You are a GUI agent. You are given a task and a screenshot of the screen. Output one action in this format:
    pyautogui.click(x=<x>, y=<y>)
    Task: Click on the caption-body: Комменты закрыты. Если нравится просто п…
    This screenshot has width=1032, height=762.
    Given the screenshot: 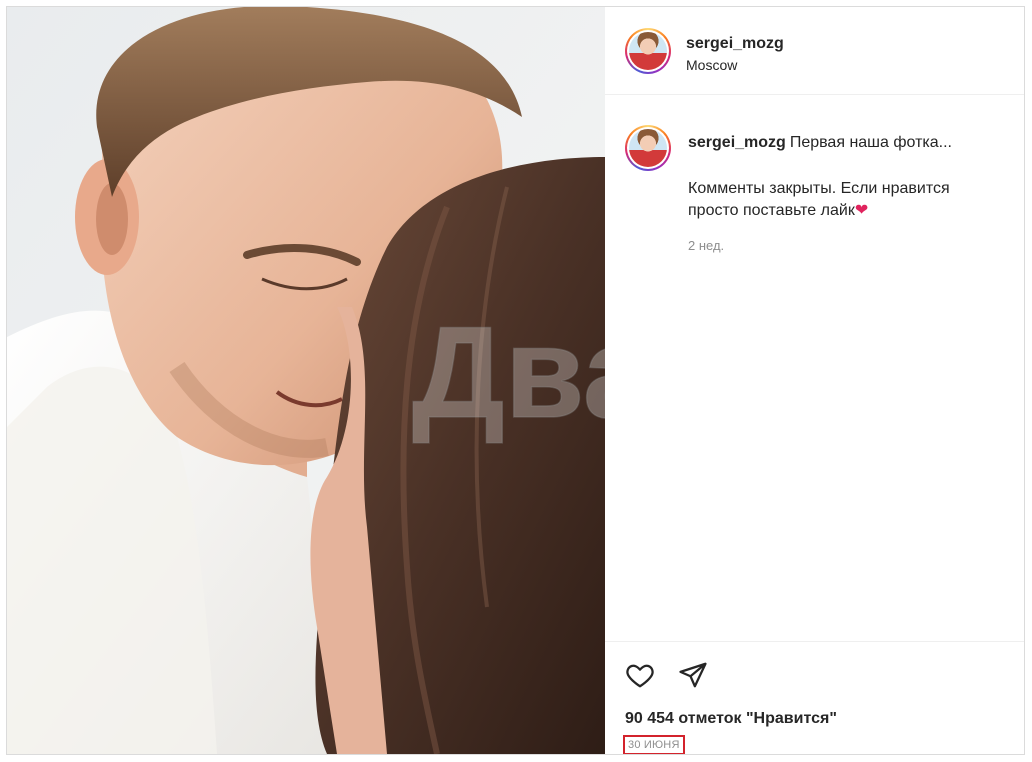 What is the action you would take?
    pyautogui.click(x=843, y=200)
    